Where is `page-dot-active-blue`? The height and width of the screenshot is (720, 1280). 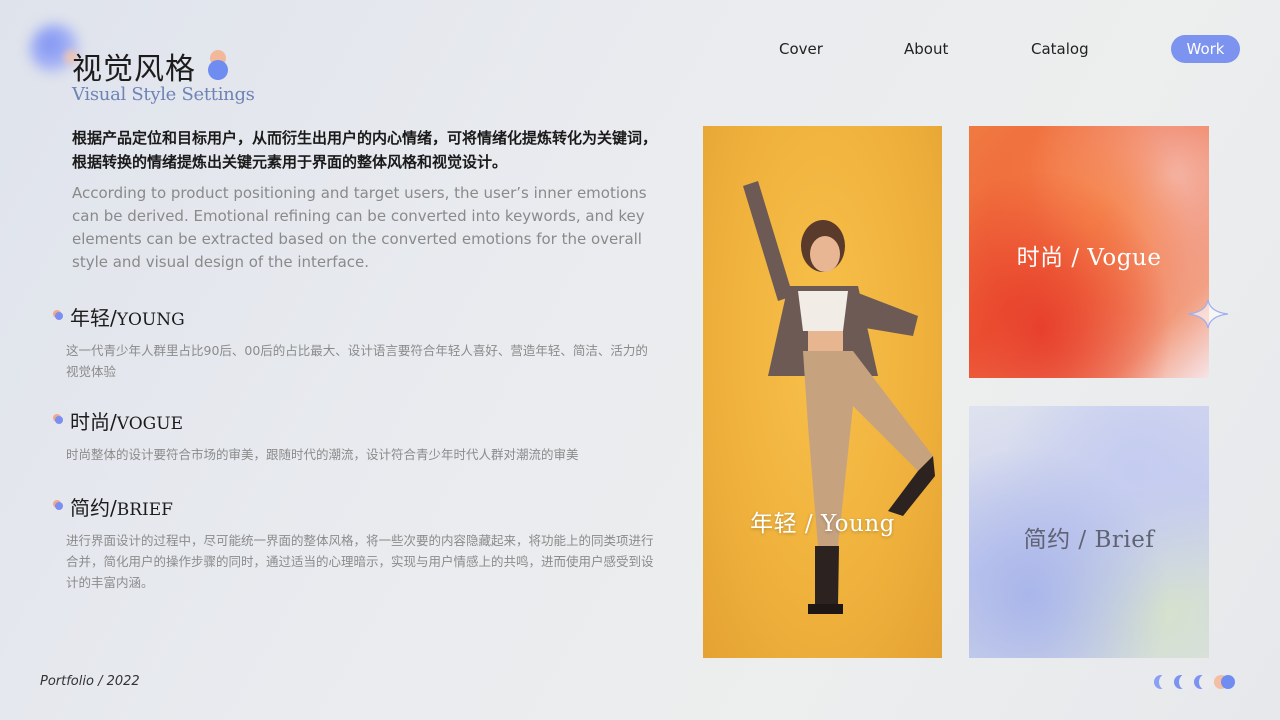
page-dot-active-blue is located at coordinates (1228, 682).